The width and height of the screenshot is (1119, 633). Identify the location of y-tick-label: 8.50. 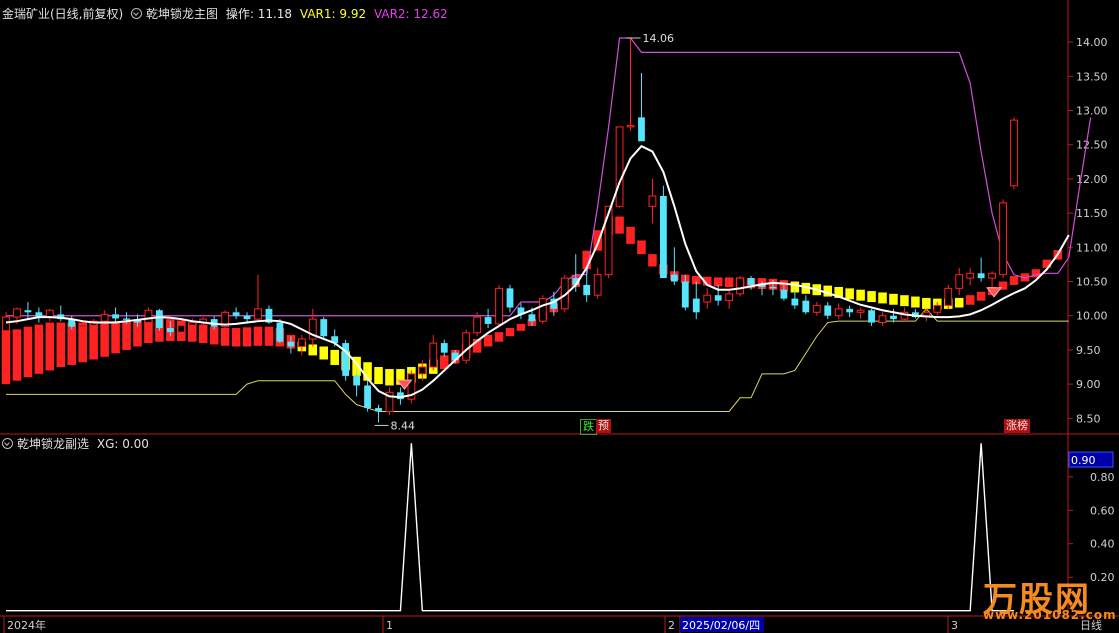
(1088, 418).